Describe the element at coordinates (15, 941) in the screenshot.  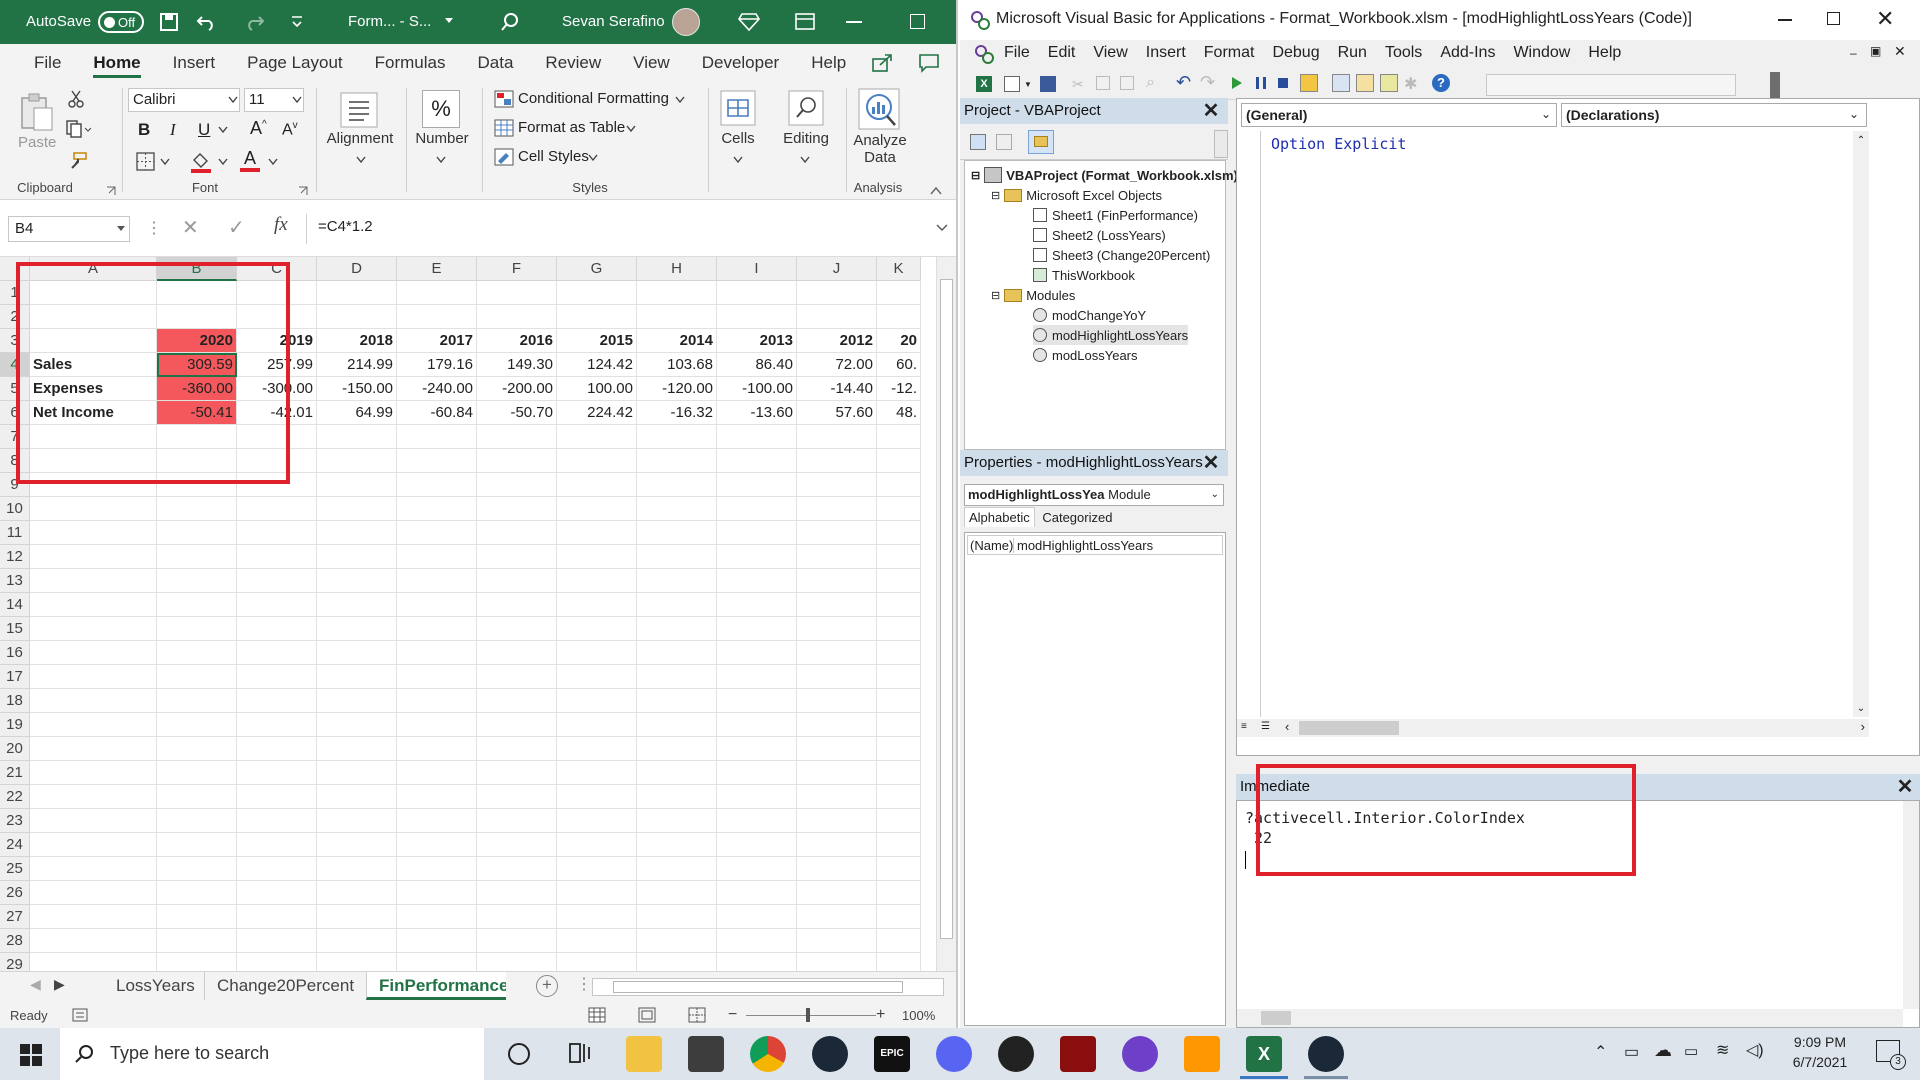
I see `row-header: 28` at that location.